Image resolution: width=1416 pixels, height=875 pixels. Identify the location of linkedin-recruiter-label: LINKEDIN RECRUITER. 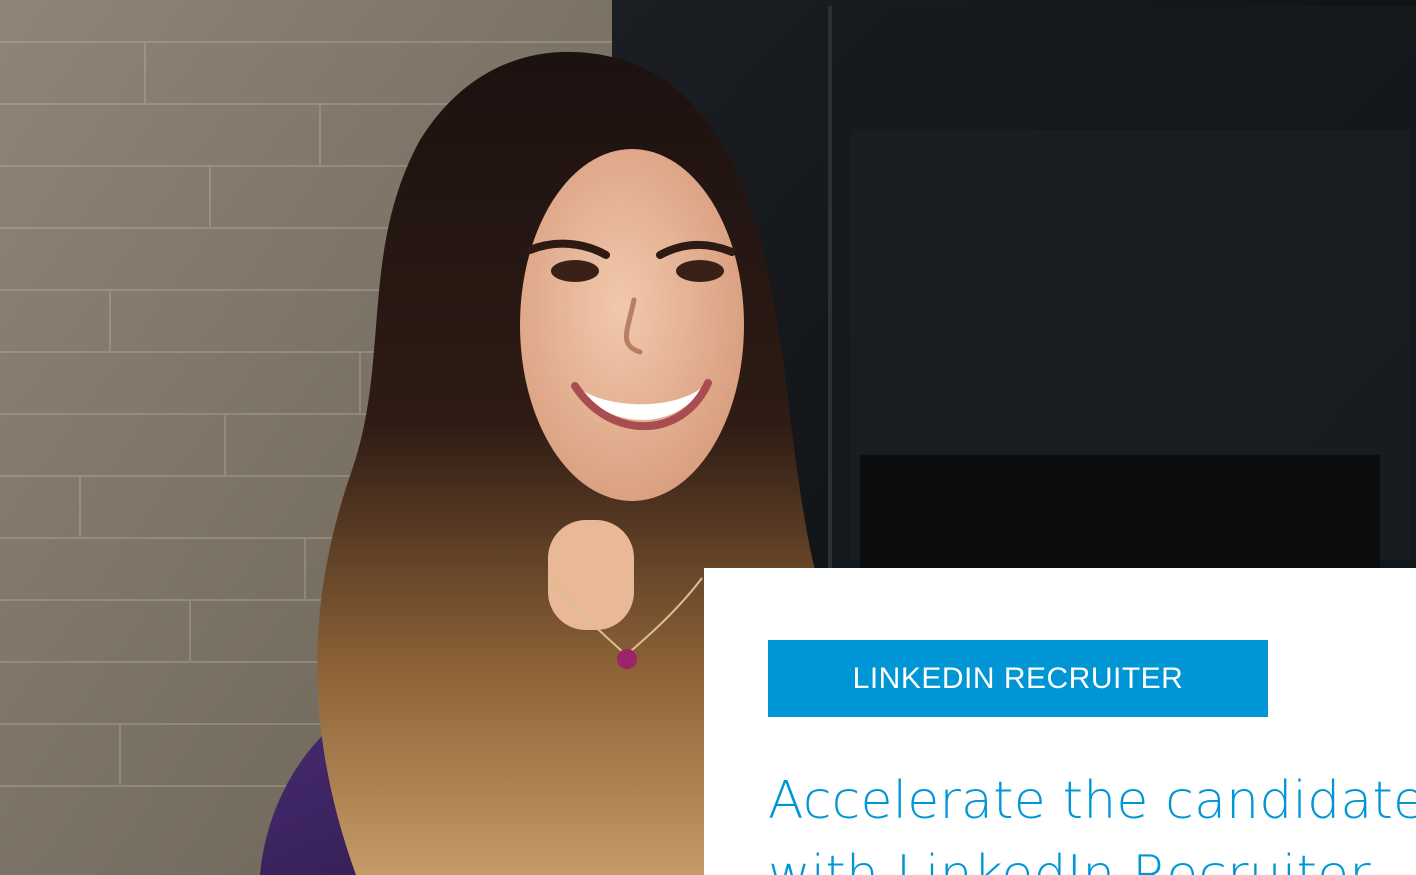
(1018, 678).